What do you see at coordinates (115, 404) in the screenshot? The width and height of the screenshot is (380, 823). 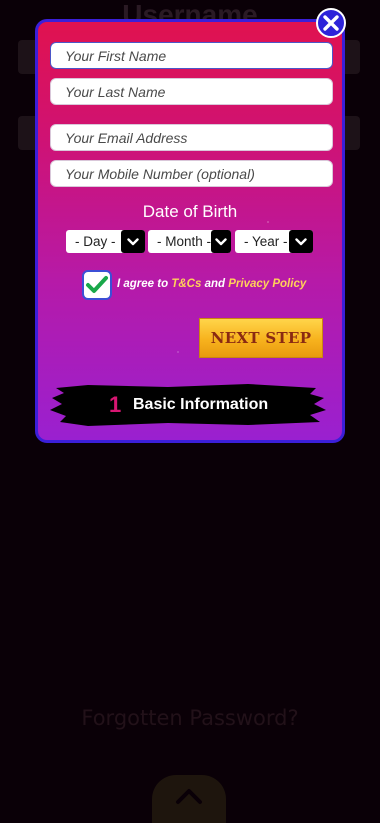 I see `step-number: 1` at bounding box center [115, 404].